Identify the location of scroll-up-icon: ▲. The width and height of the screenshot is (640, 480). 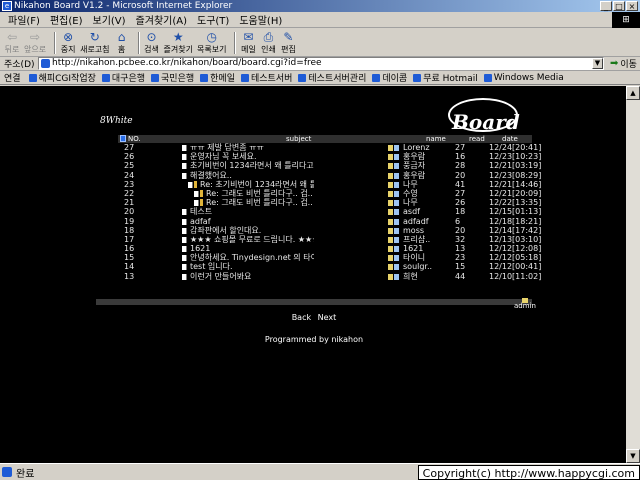
(633, 93).